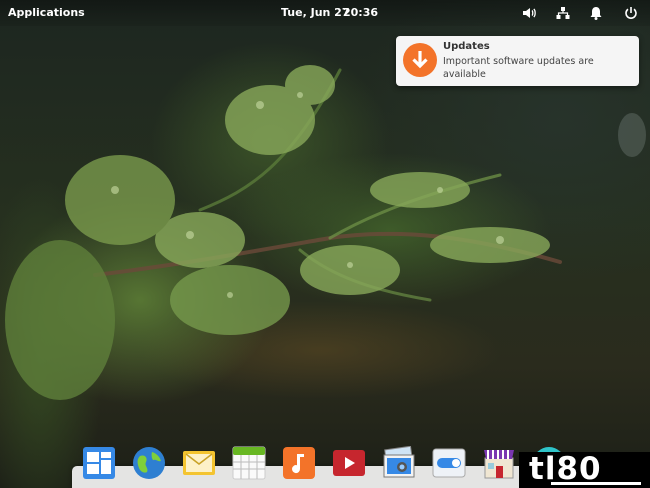  I want to click on dock-app-appcenter, so click(499, 463).